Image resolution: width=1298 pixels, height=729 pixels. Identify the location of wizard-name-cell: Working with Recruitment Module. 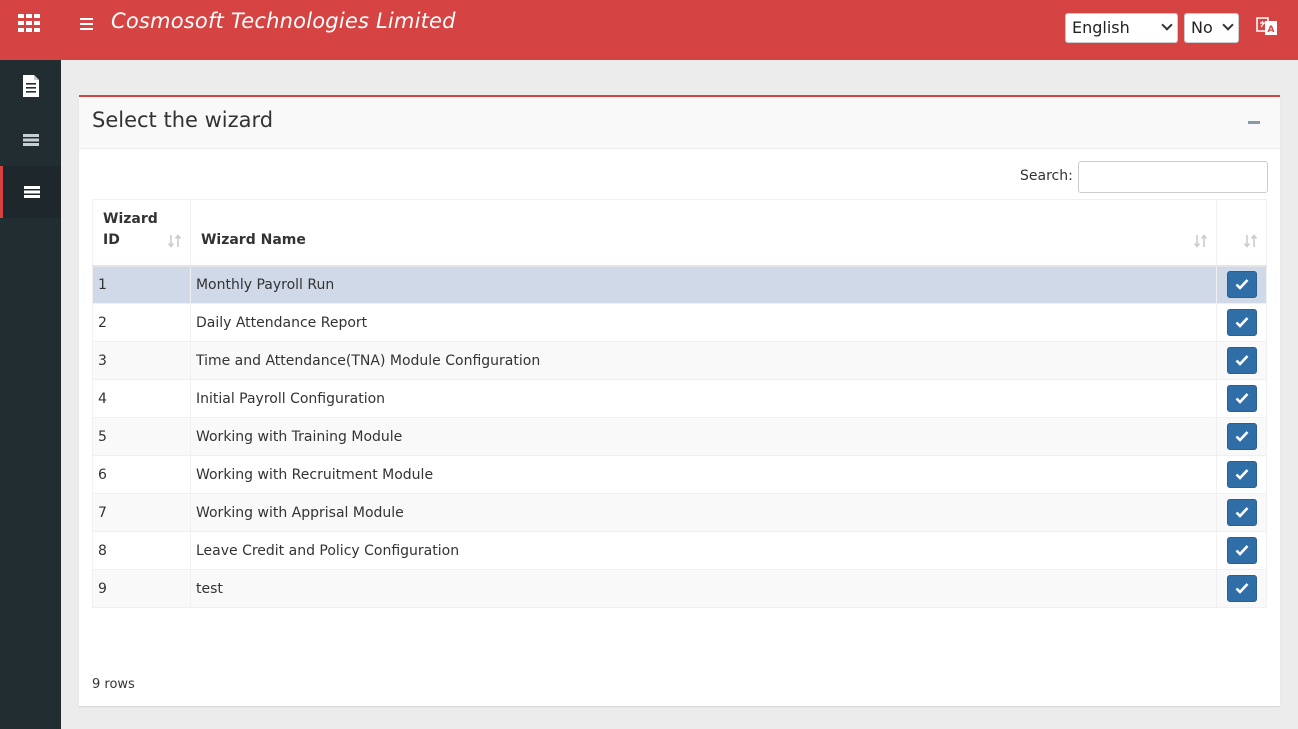
(703, 474).